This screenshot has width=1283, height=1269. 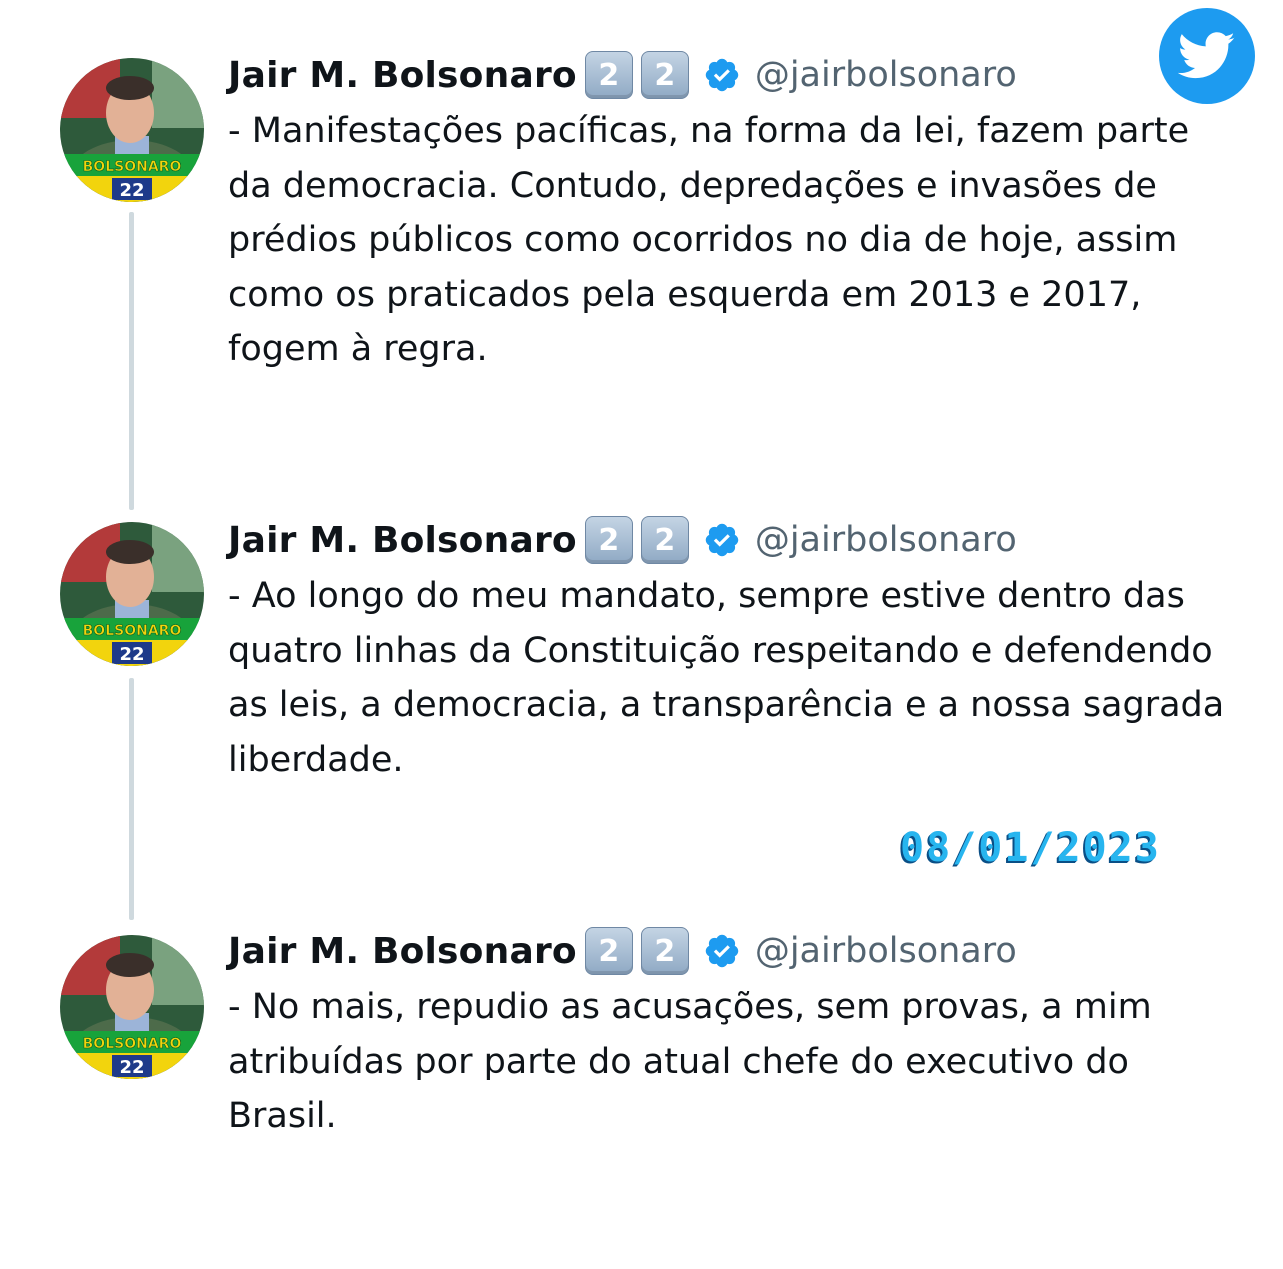 I want to click on date-stamp: 08/01/2023, so click(x=1030, y=848).